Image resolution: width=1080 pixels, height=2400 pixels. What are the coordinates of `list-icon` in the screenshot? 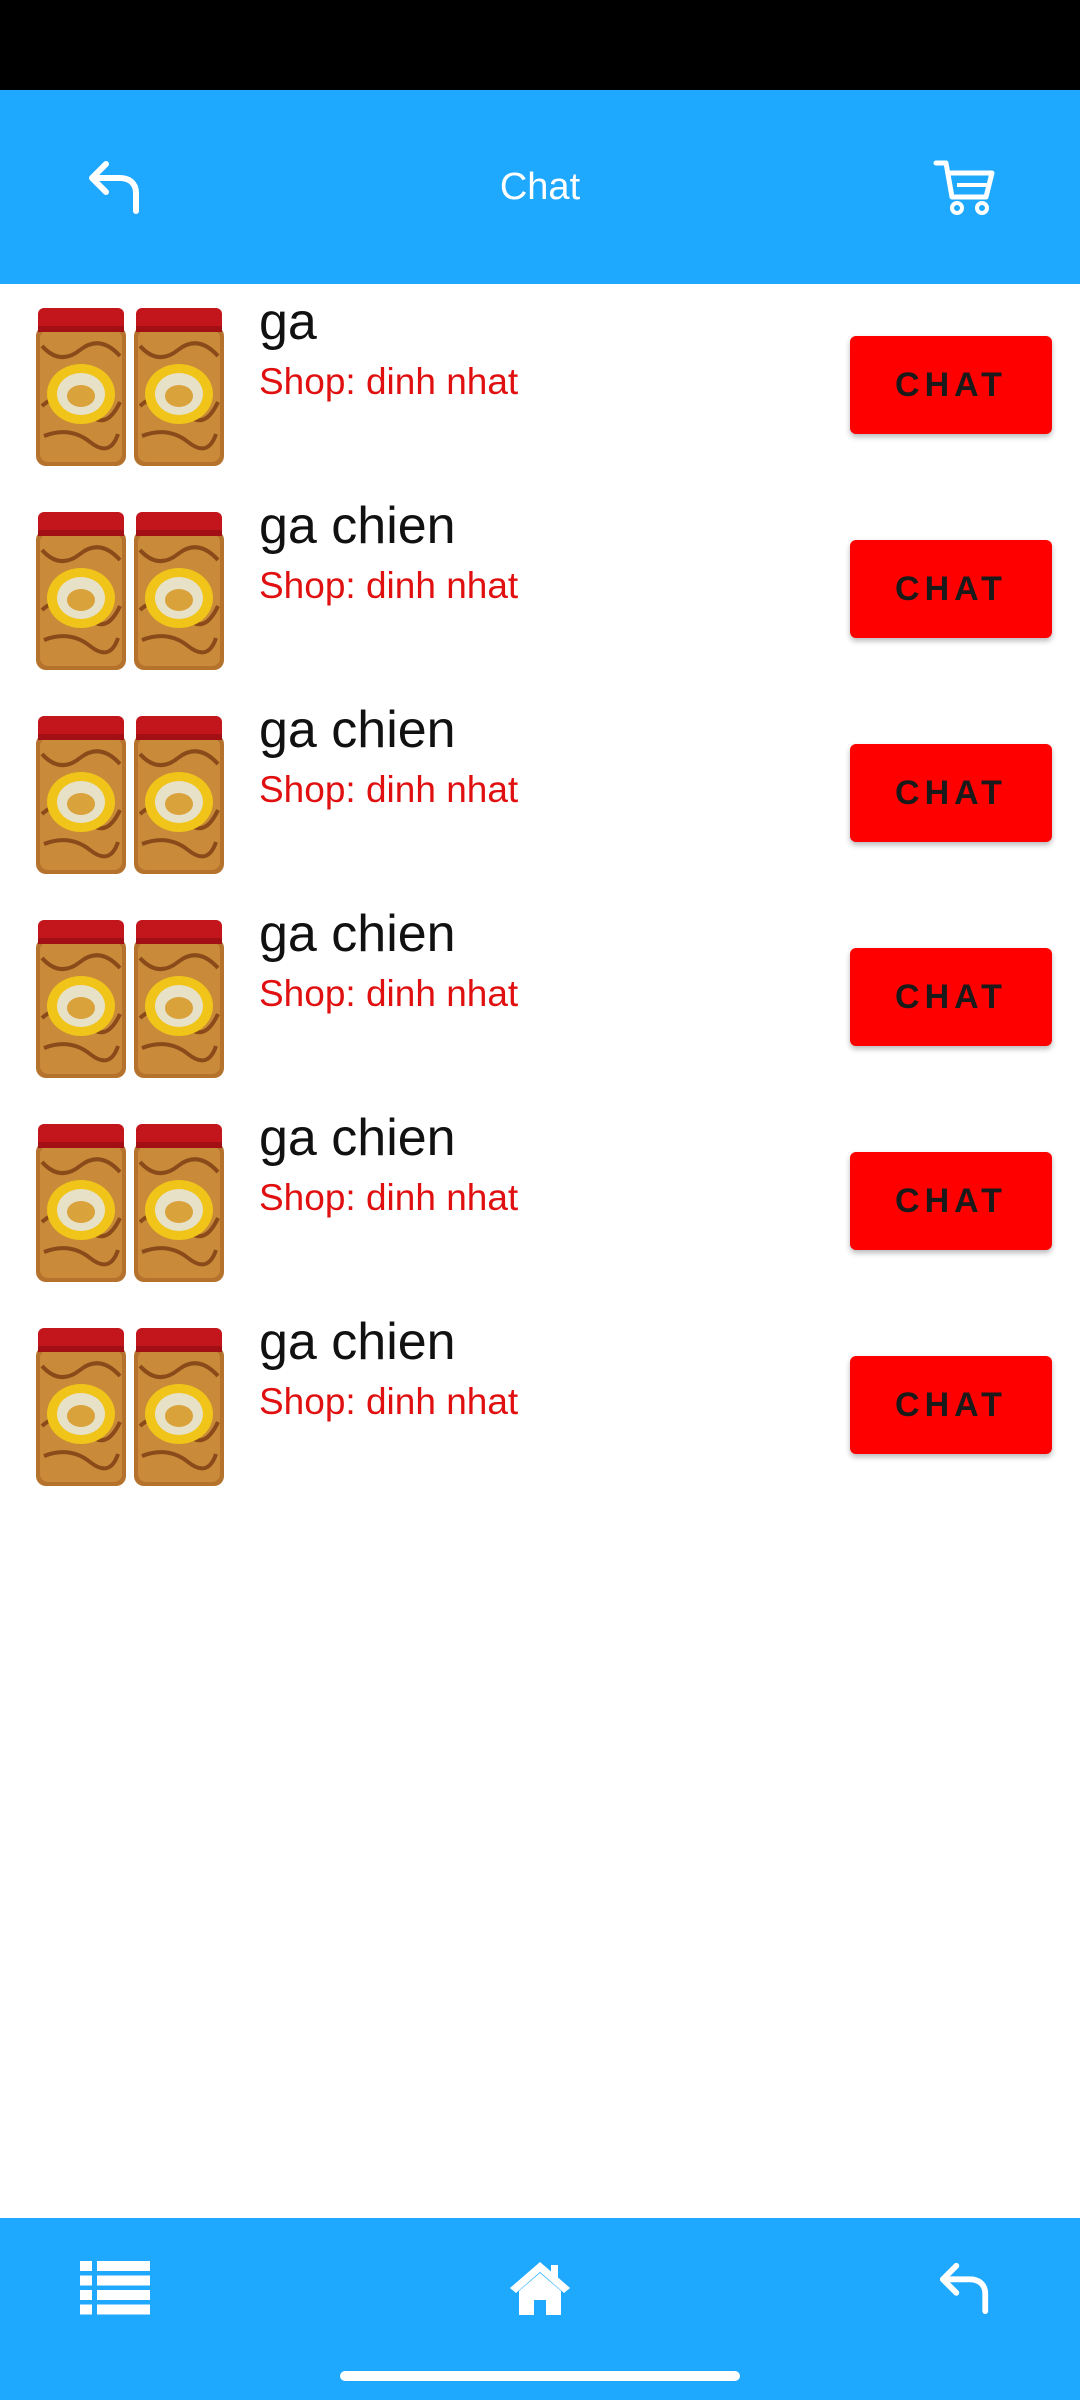 It's located at (115, 2288).